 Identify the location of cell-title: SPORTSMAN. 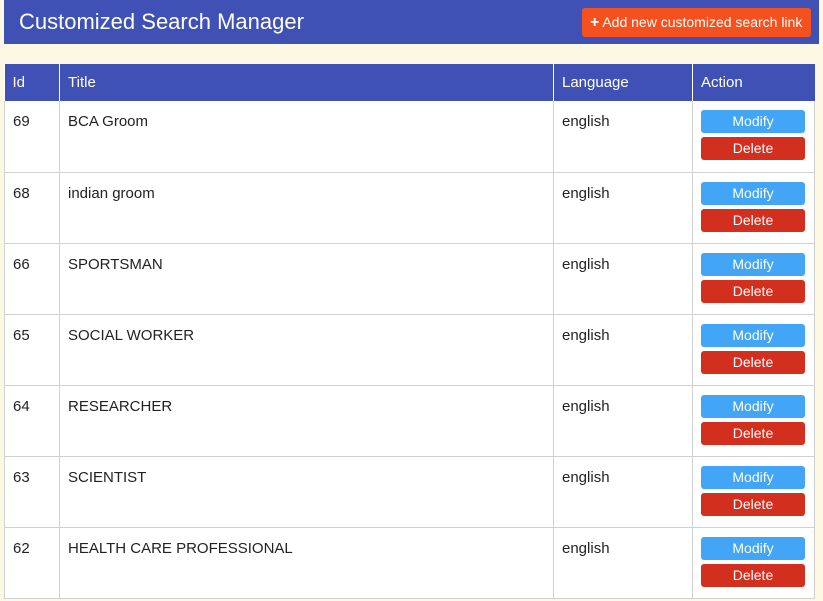
(306, 279).